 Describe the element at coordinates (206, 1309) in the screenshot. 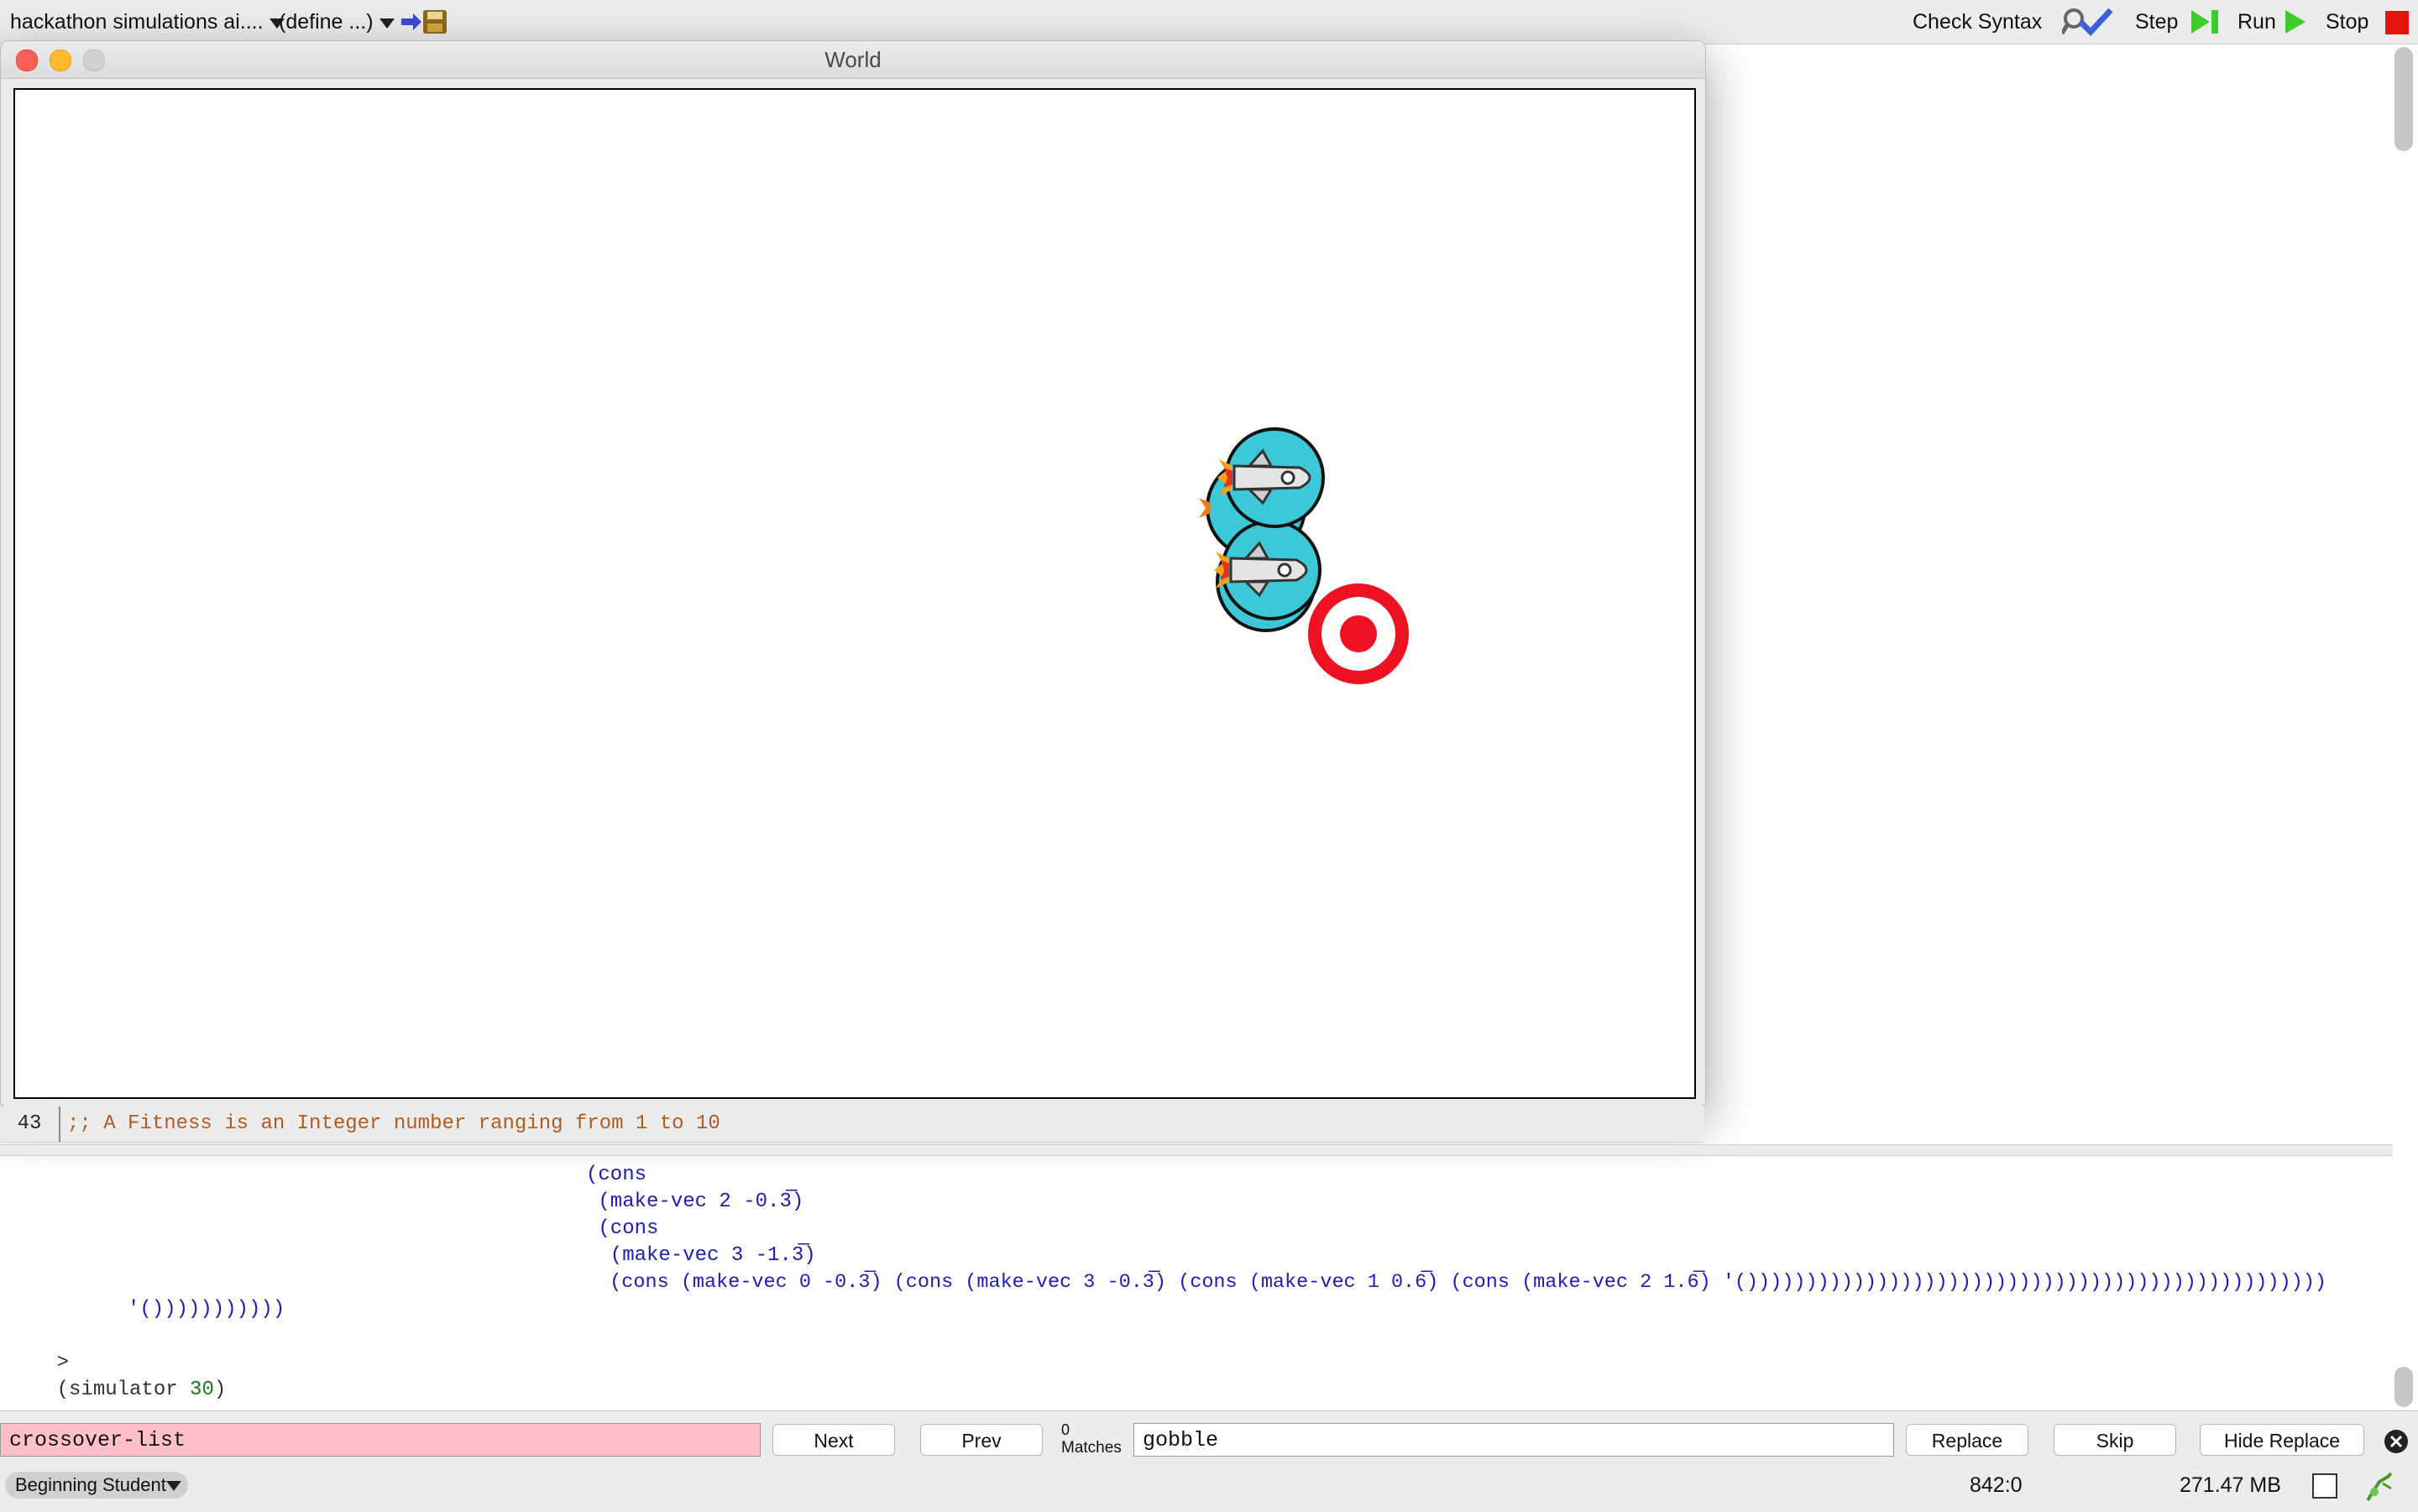

I see `output-line: '()))))))))))` at that location.